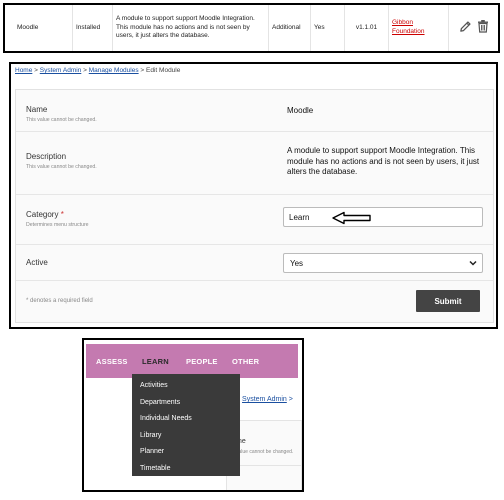 The image size is (504, 500). Describe the element at coordinates (290, 399) in the screenshot. I see `background-breadcrumb-end: >` at that location.